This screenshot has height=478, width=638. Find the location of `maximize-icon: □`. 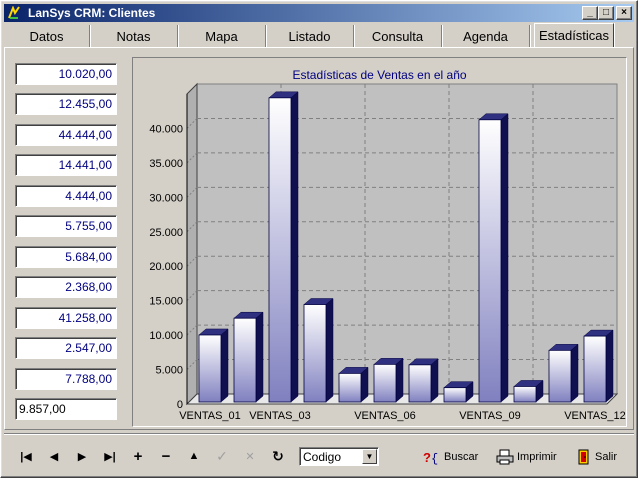

maximize-icon: □ is located at coordinates (606, 12).